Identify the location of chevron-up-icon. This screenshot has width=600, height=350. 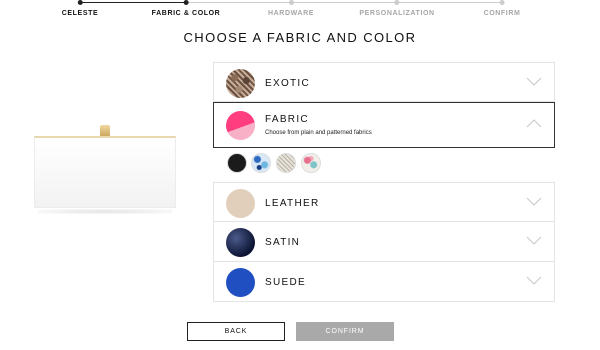
(534, 123).